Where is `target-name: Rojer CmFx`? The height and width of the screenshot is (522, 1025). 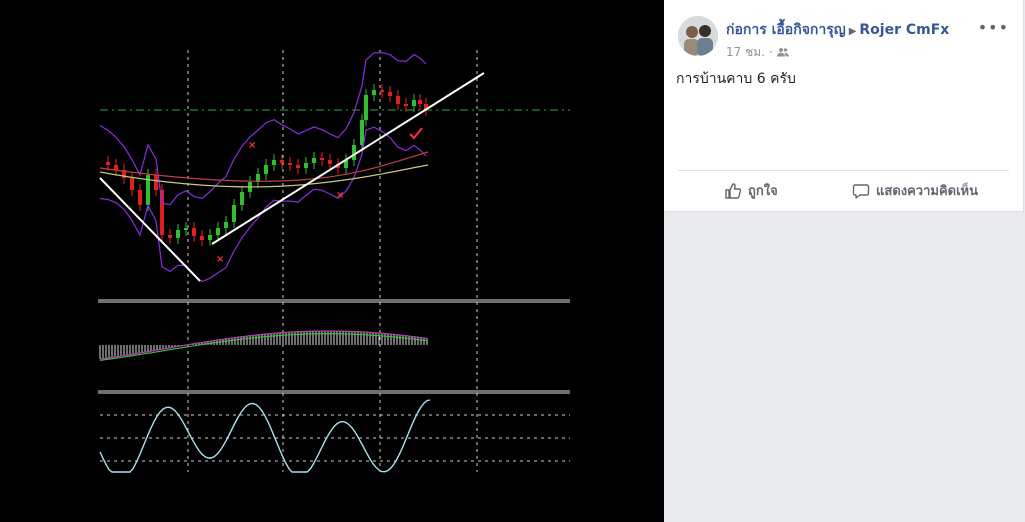 target-name: Rojer CmFx is located at coordinates (904, 30).